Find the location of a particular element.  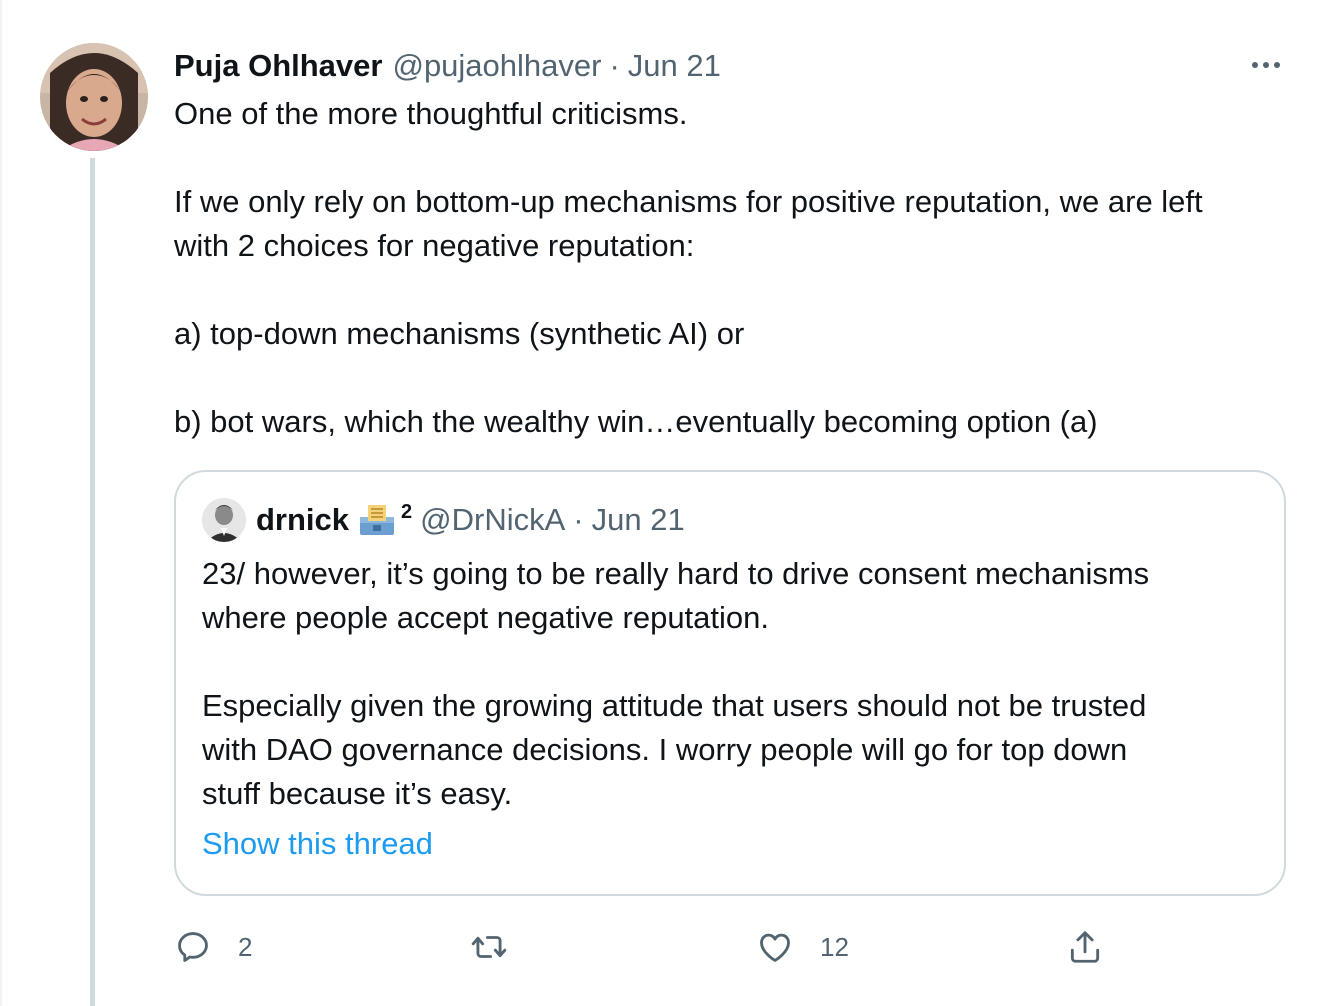

author-handle: @pujaohlhaver is located at coordinates (496, 66).